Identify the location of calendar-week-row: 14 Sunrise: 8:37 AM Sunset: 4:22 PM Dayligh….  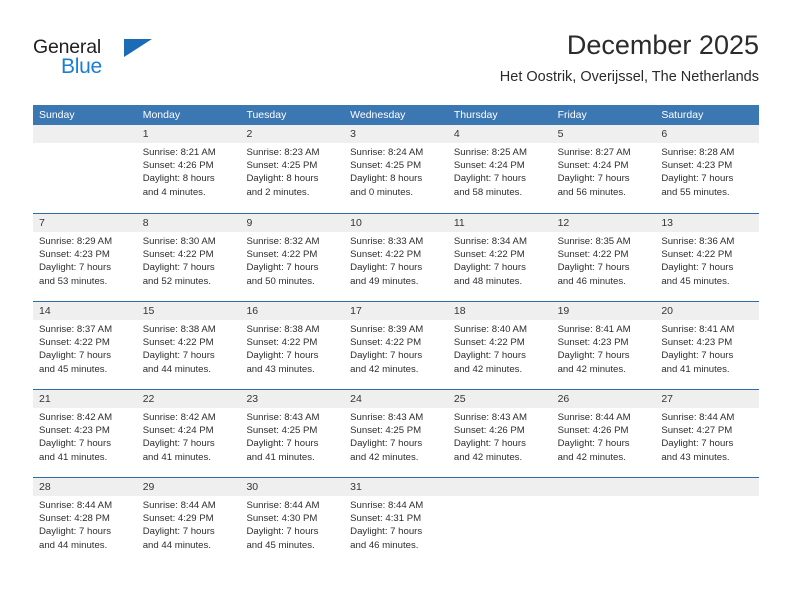
(396, 345).